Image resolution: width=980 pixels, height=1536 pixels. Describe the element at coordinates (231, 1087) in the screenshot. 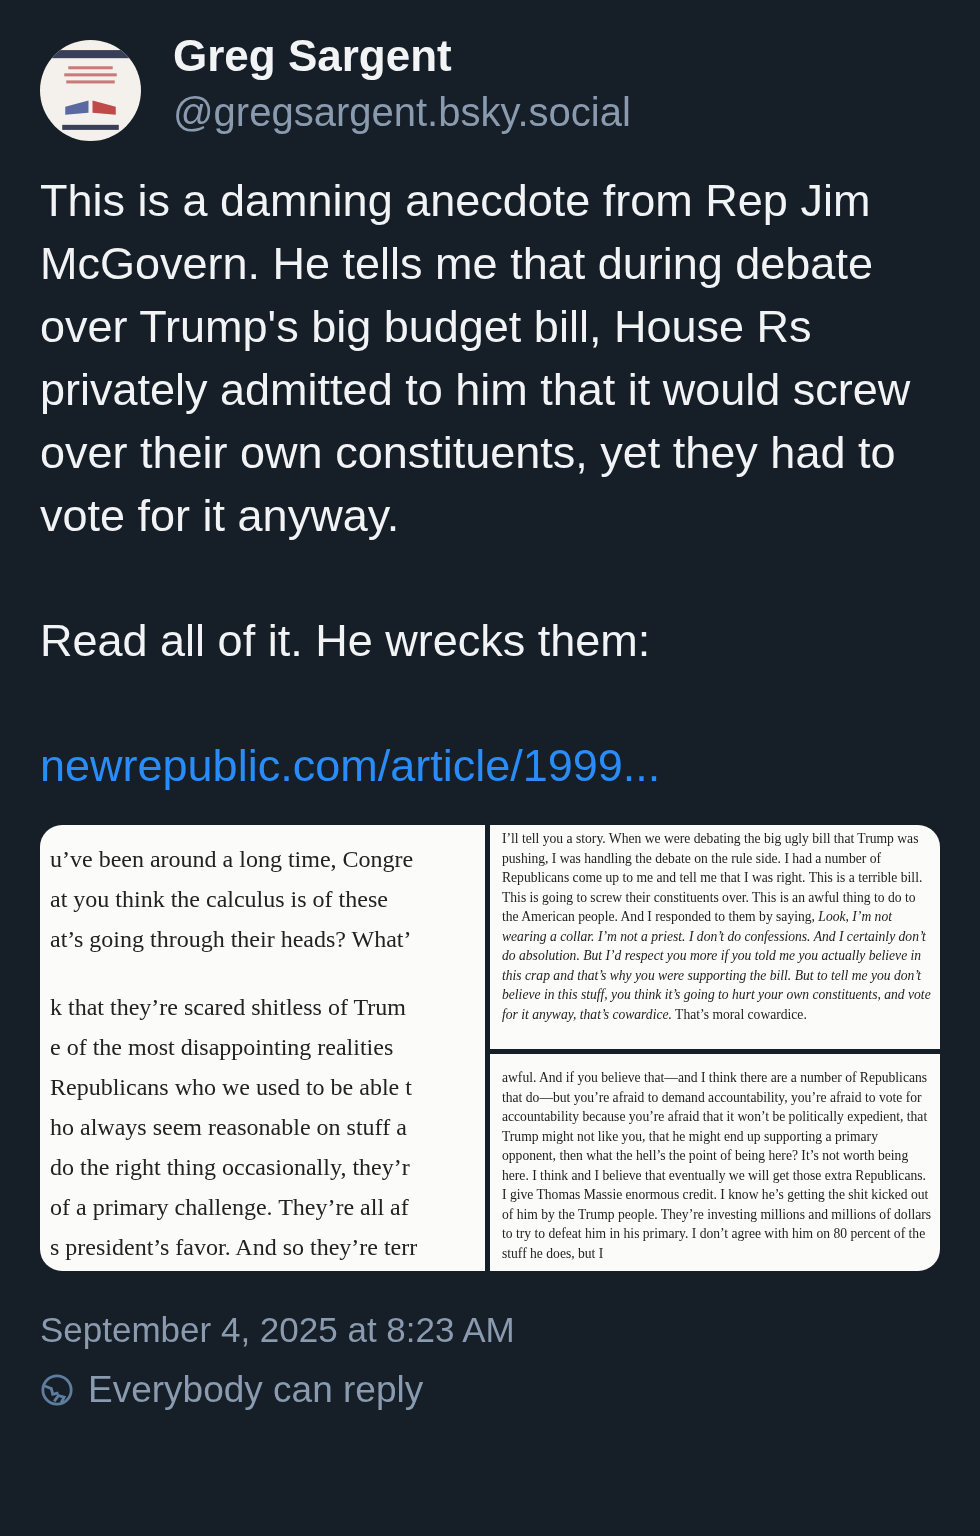

I see `article-text-line: Republicans who we used to be able t` at that location.